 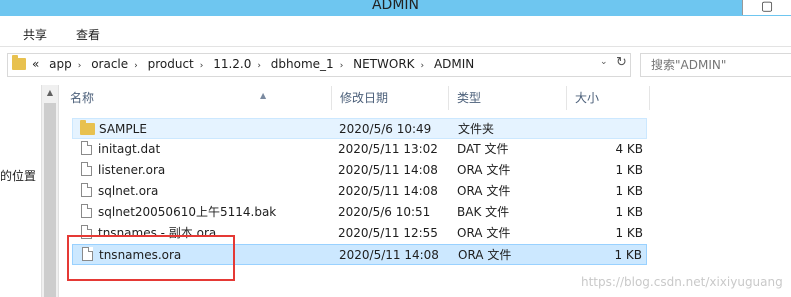 What do you see at coordinates (364, 98) in the screenshot?
I see `column-modified-label: 修改日期` at bounding box center [364, 98].